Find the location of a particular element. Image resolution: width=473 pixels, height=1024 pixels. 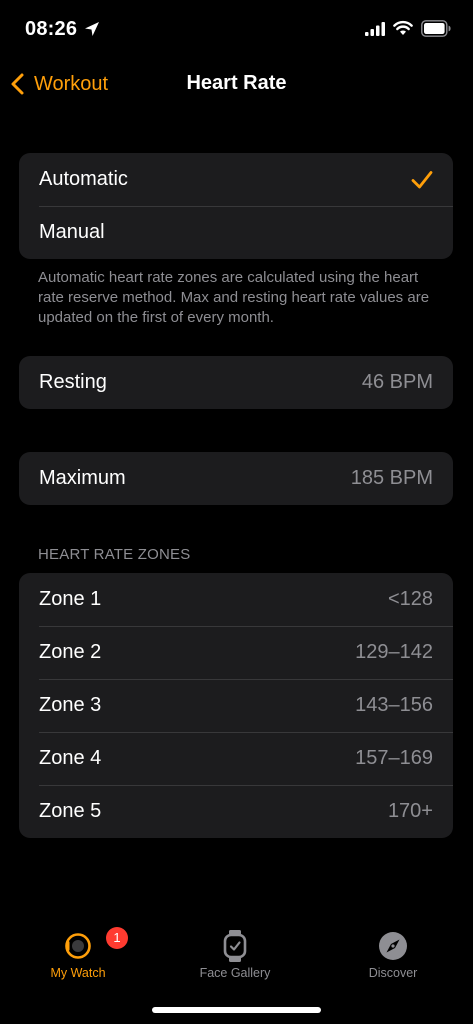

zone-row-1: Zone 1 <128 is located at coordinates (236, 599).